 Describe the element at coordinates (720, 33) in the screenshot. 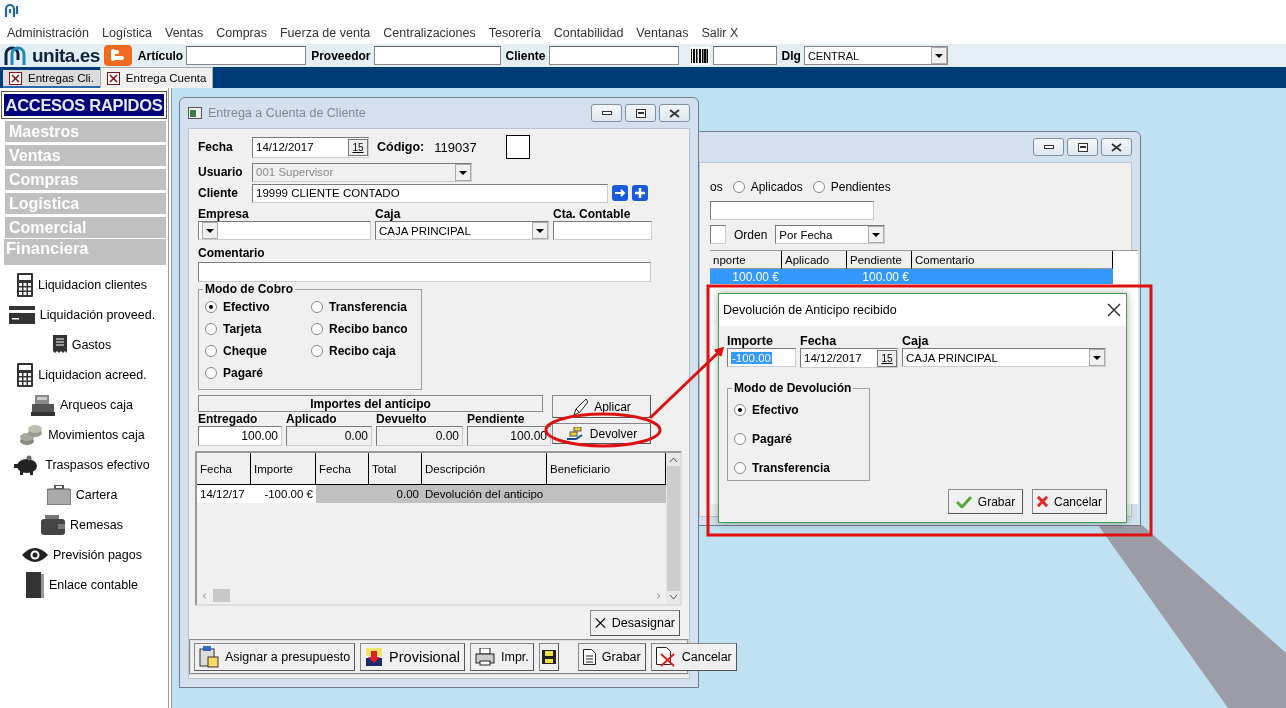

I see `menu-item: Salir X` at that location.